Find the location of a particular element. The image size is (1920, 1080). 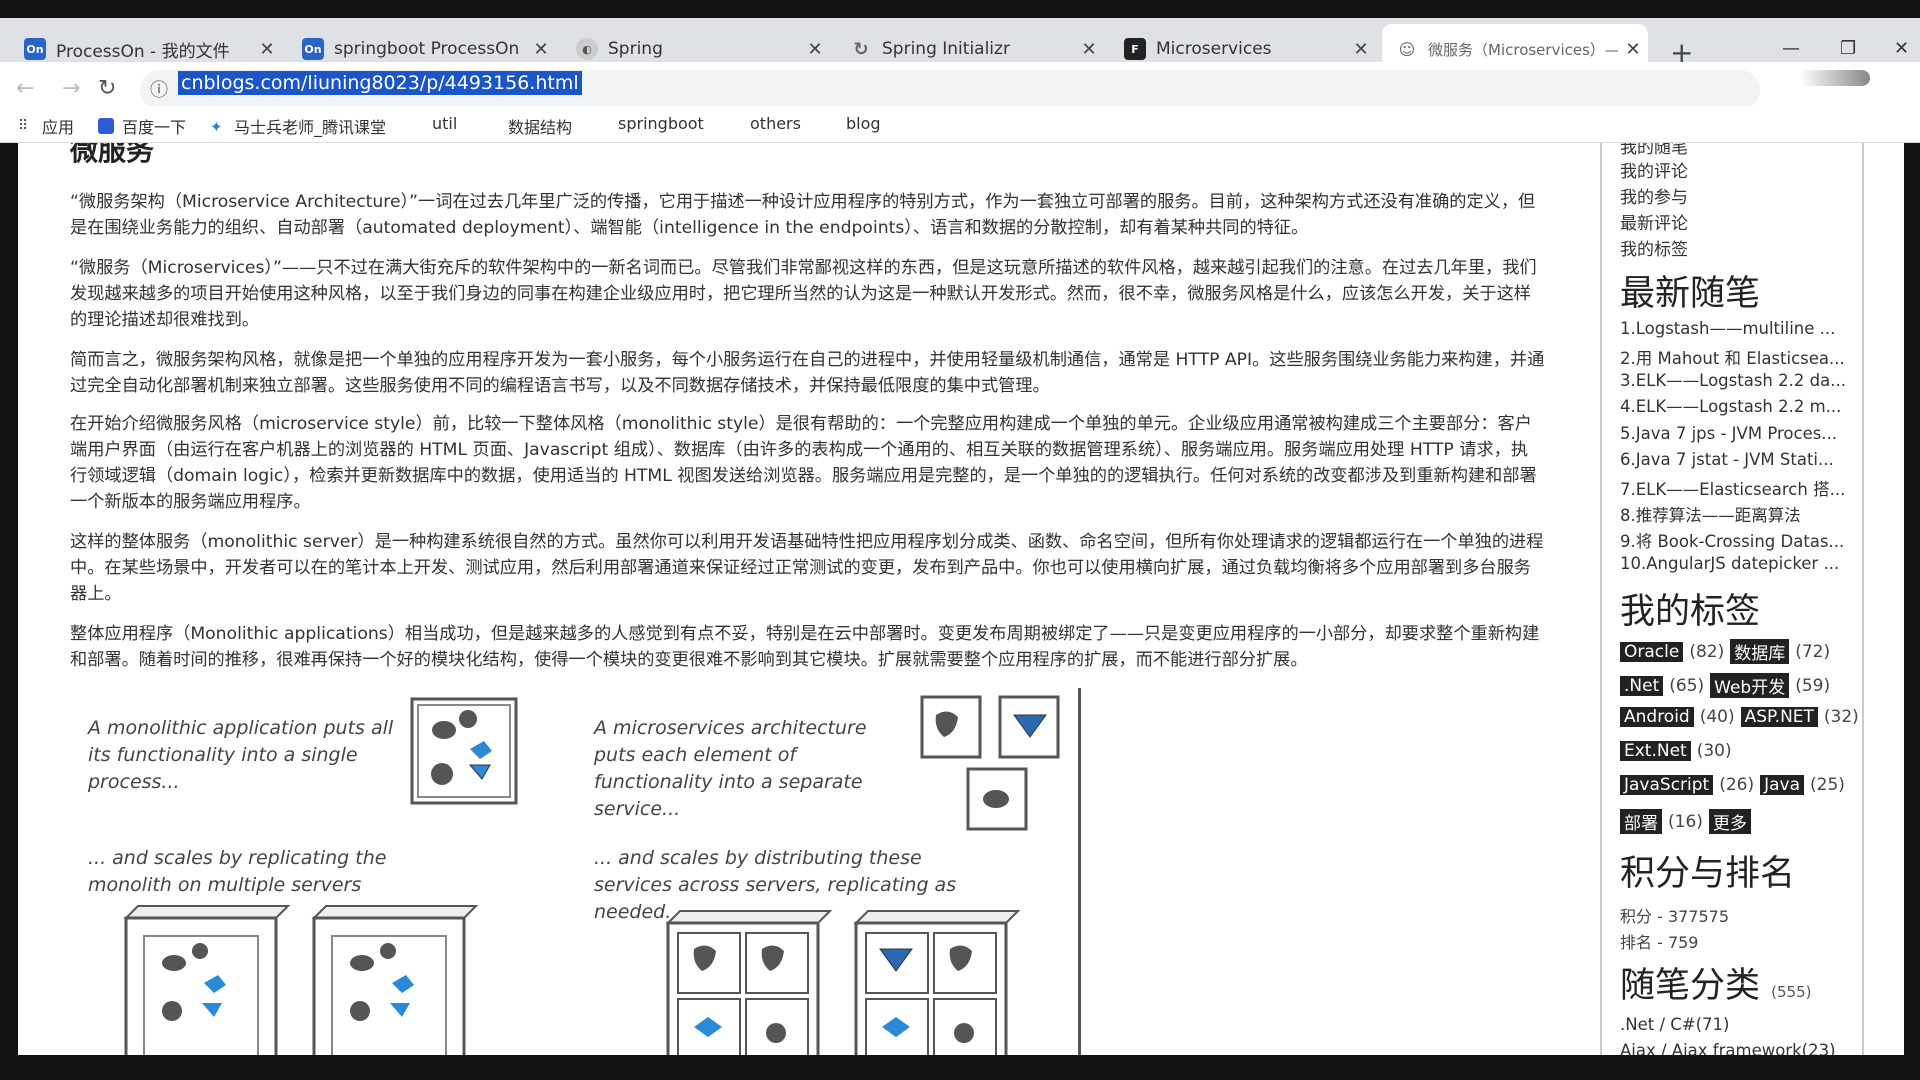

forward-icon: → is located at coordinates (71, 88).